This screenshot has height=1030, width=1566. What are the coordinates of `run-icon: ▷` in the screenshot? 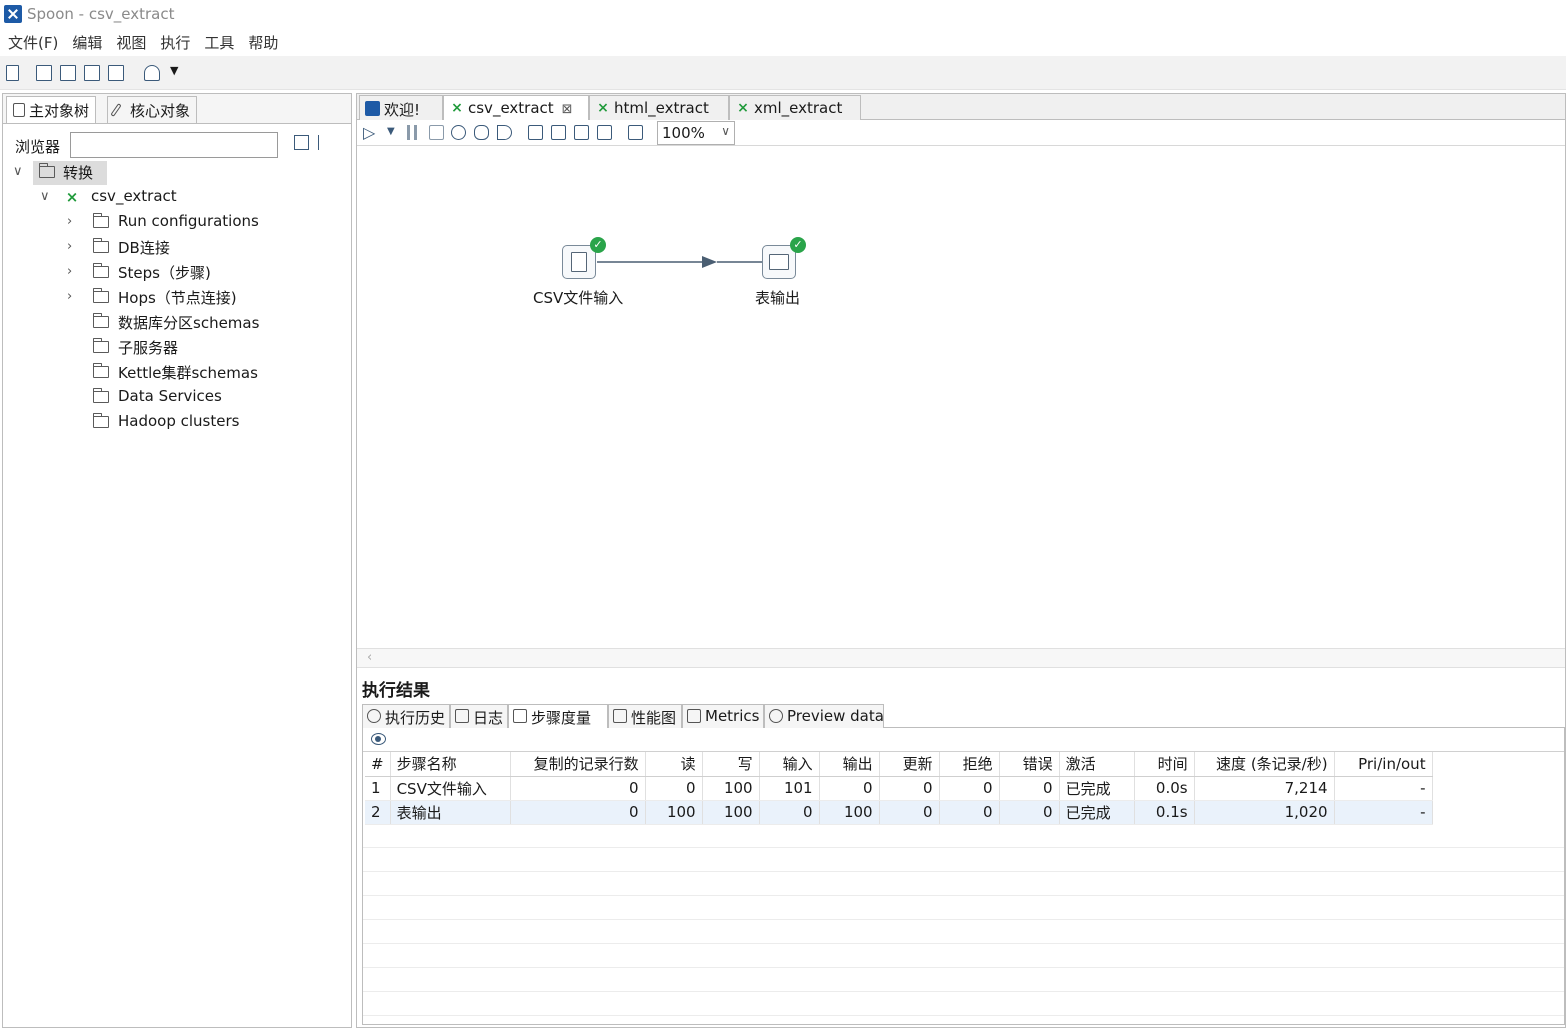 It's located at (369, 132).